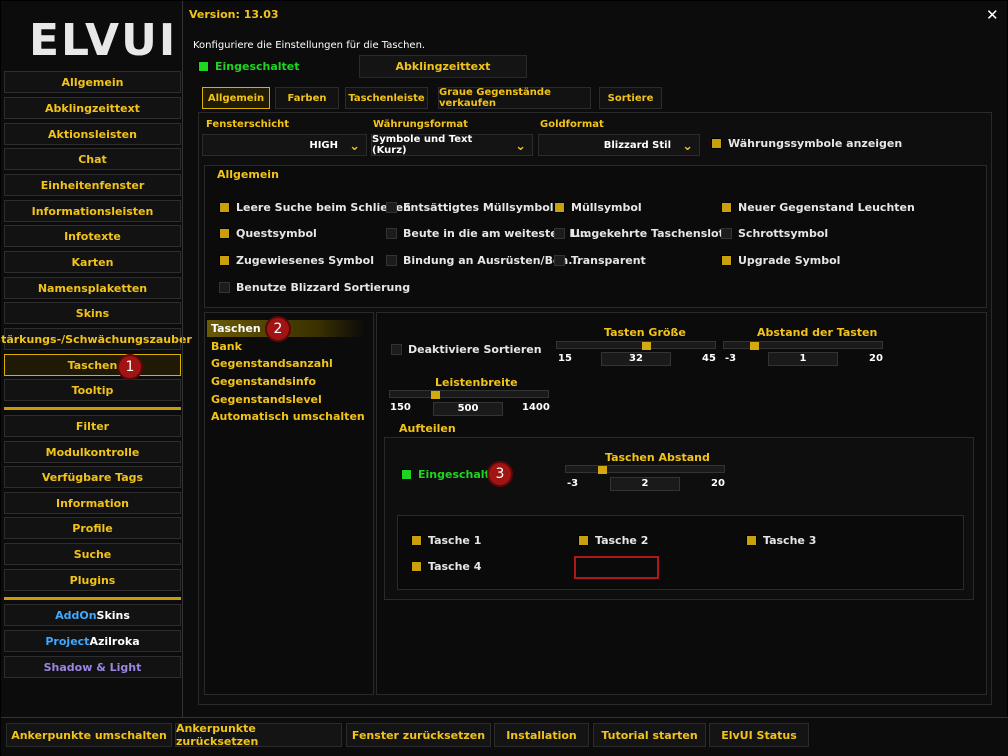 Image resolution: width=1008 pixels, height=756 pixels. I want to click on option-label: Questsymbol, so click(276, 233).